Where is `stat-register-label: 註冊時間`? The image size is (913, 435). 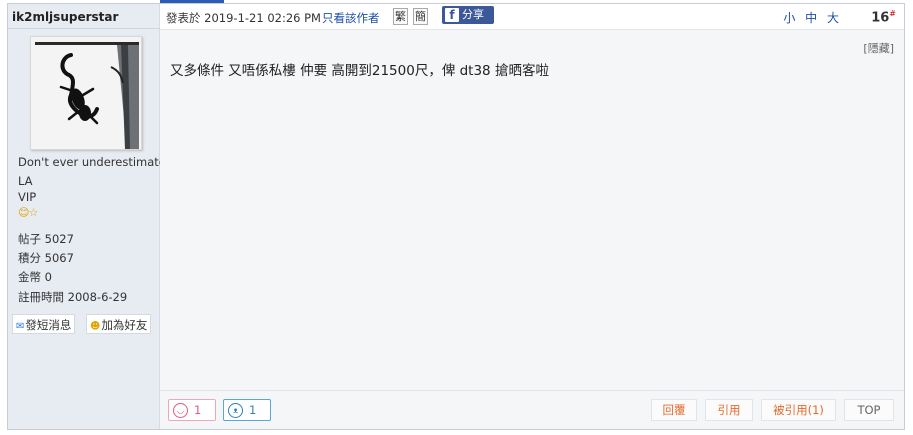 stat-register-label: 註冊時間 is located at coordinates (41, 297).